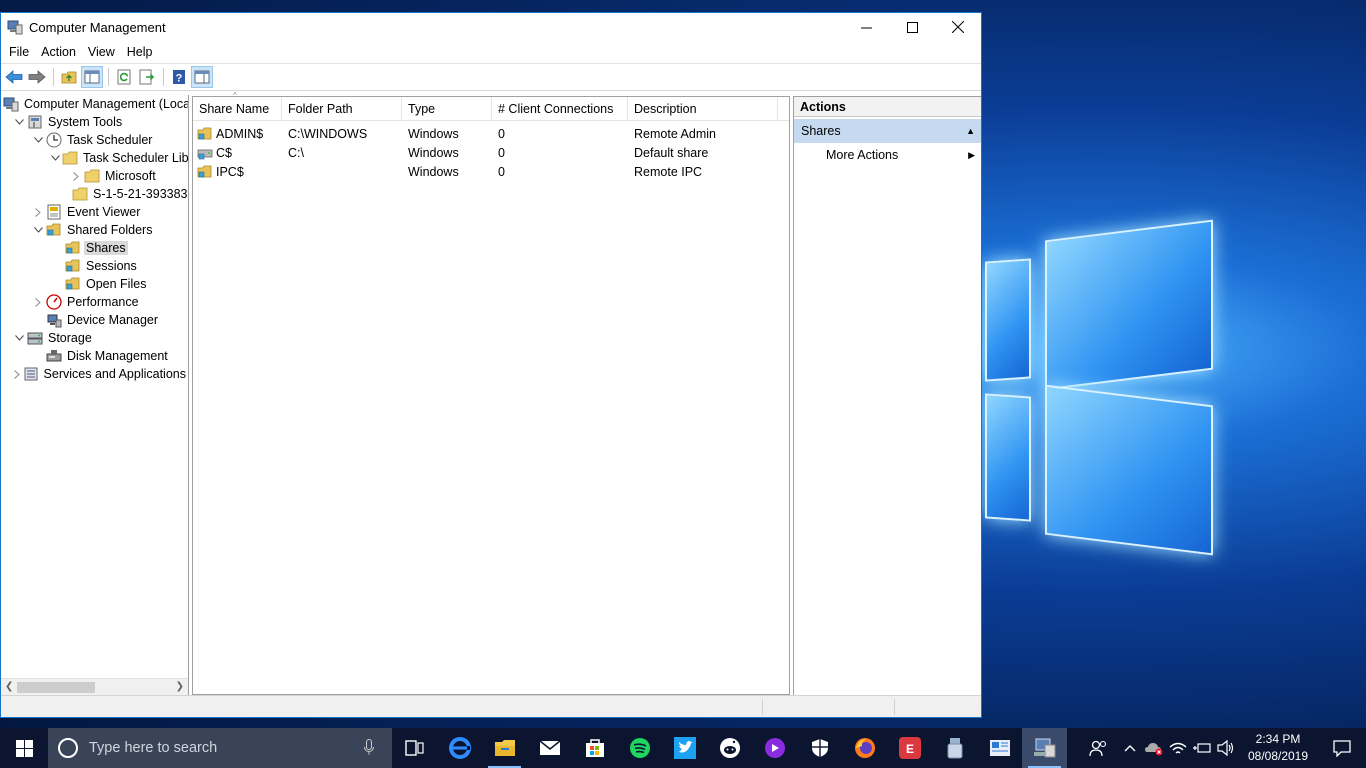  I want to click on tree-item-system-tools: System Tools, so click(94, 122).